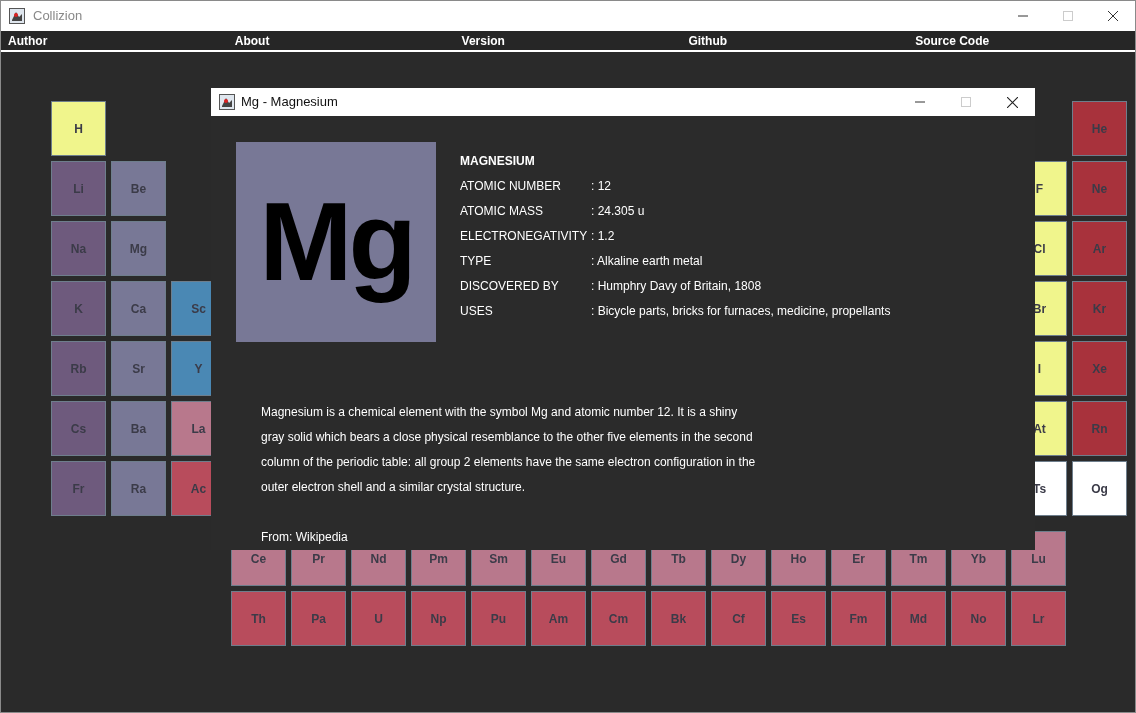 The image size is (1136, 713). I want to click on menu-item: Version, so click(567, 41).